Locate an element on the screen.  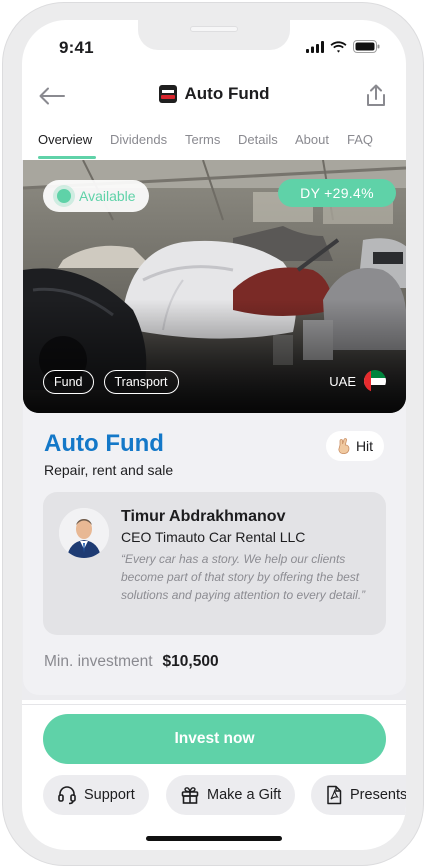
device-notch is located at coordinates (214, 35).